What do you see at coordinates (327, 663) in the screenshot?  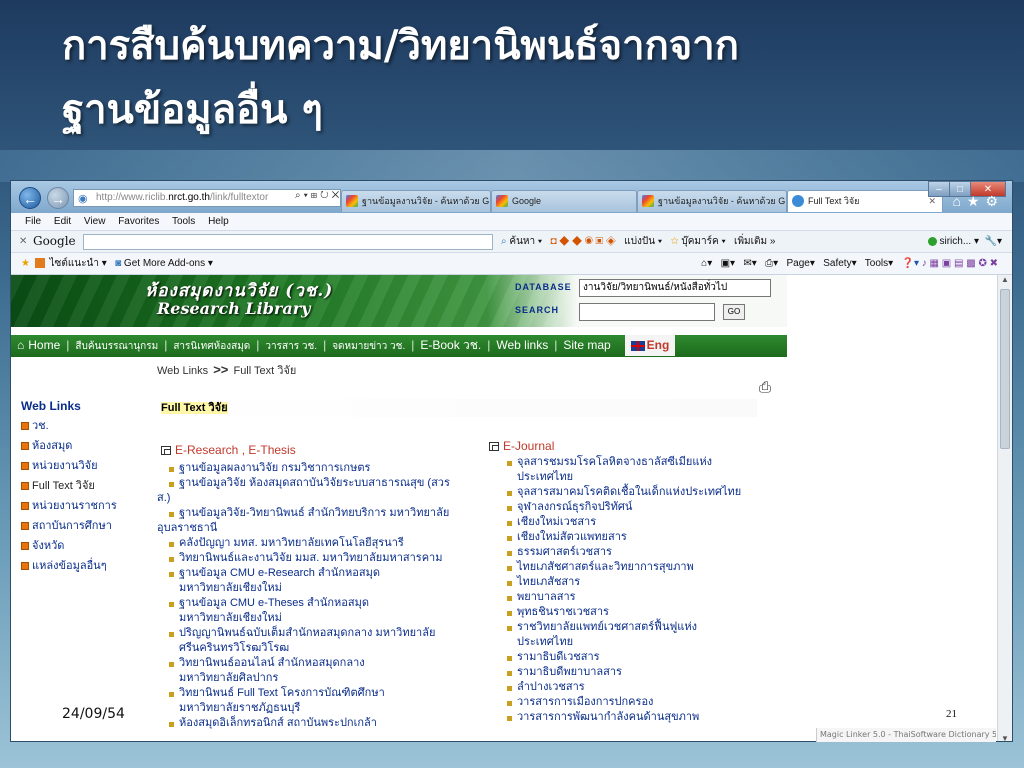 I see `list-item: วิทยานิพนธ์ออนไลน์ สำนักหอสมุดกลาง` at bounding box center [327, 663].